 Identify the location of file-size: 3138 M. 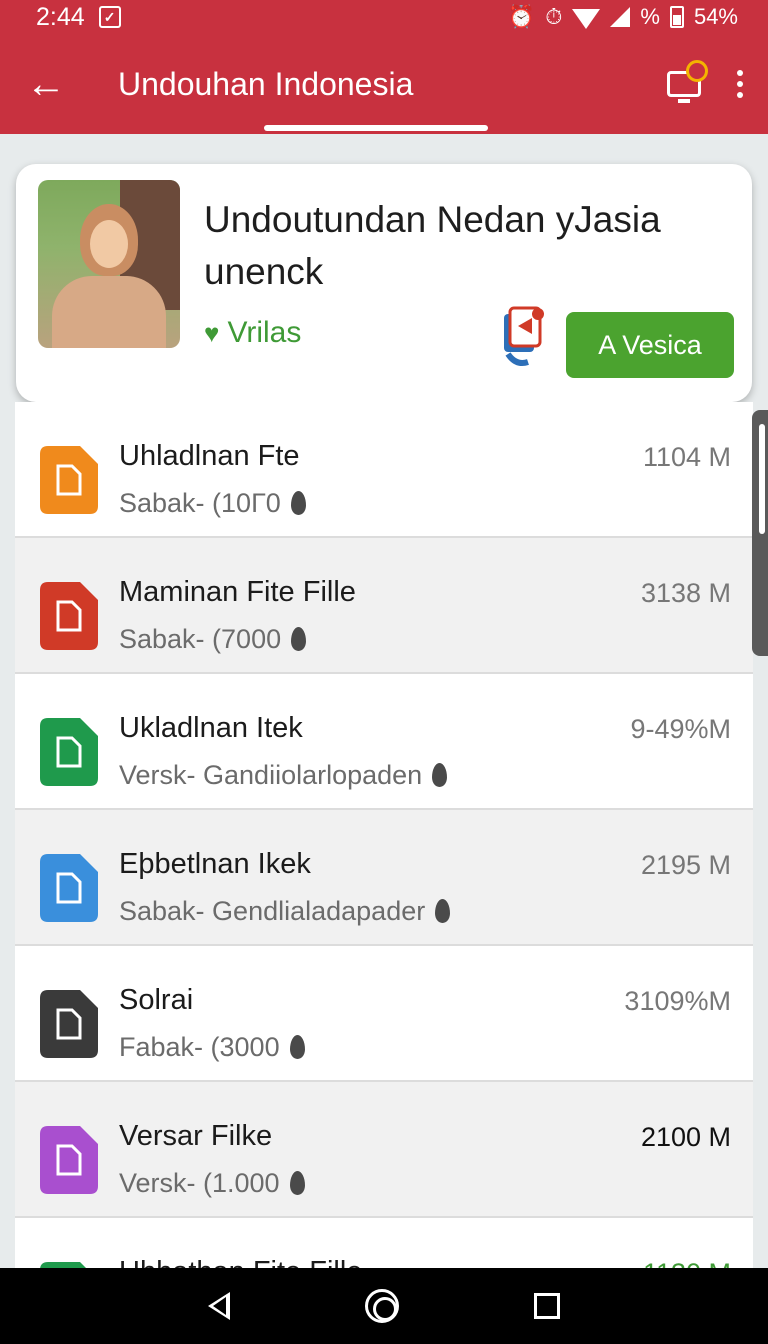
(685, 593).